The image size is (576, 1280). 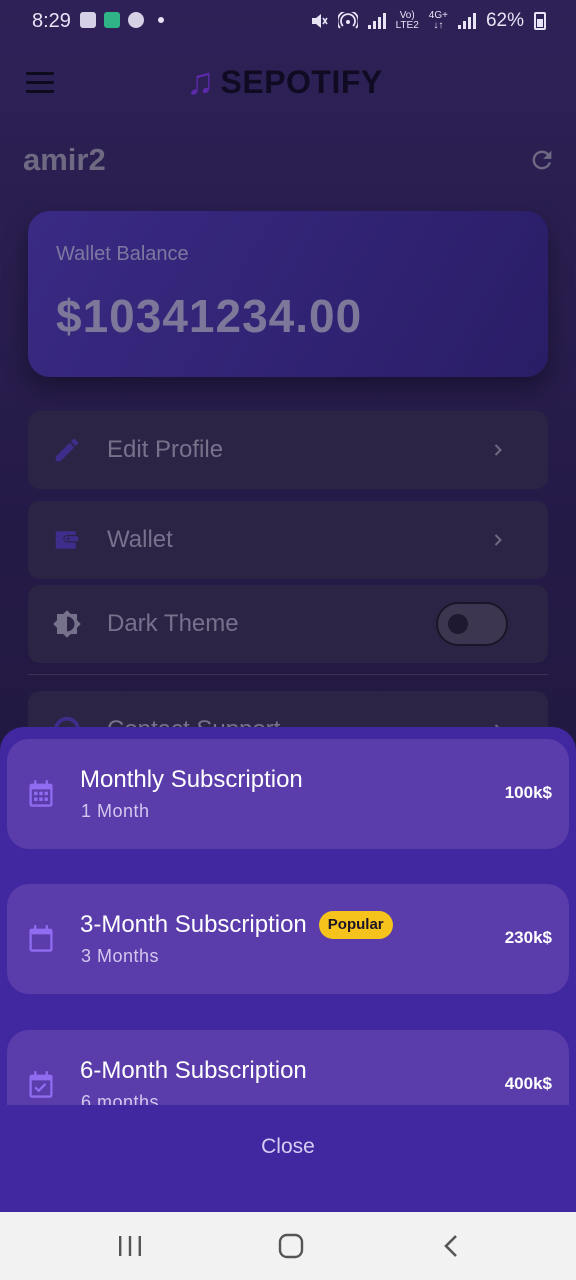 I want to click on home-icon, so click(x=291, y=1246).